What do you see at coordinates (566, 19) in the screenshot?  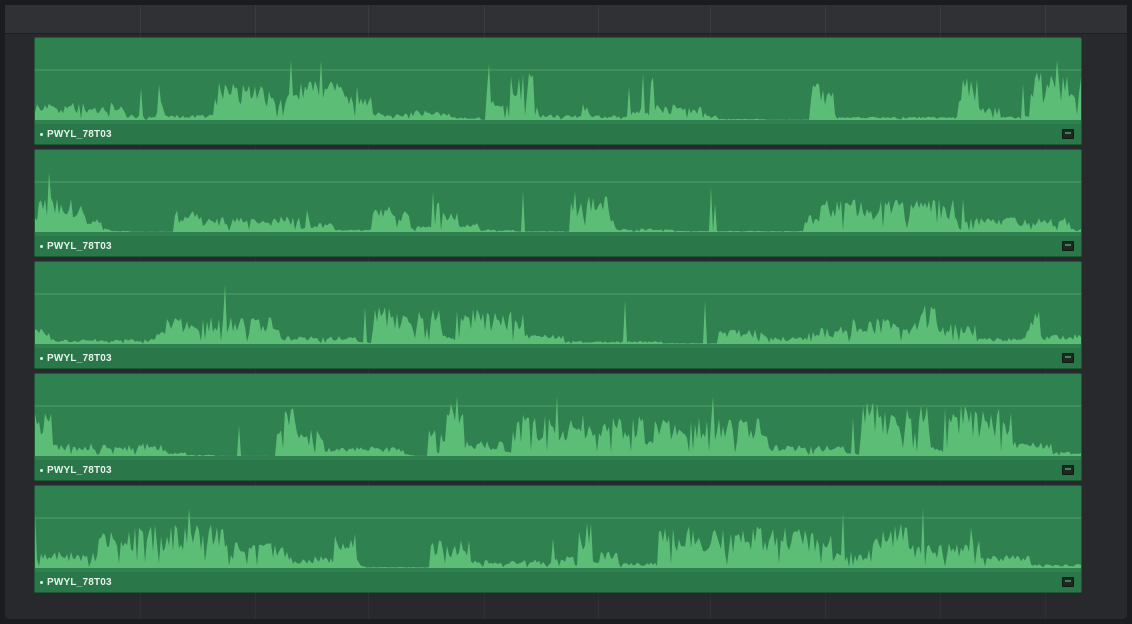 I see `timecode-ruler` at bounding box center [566, 19].